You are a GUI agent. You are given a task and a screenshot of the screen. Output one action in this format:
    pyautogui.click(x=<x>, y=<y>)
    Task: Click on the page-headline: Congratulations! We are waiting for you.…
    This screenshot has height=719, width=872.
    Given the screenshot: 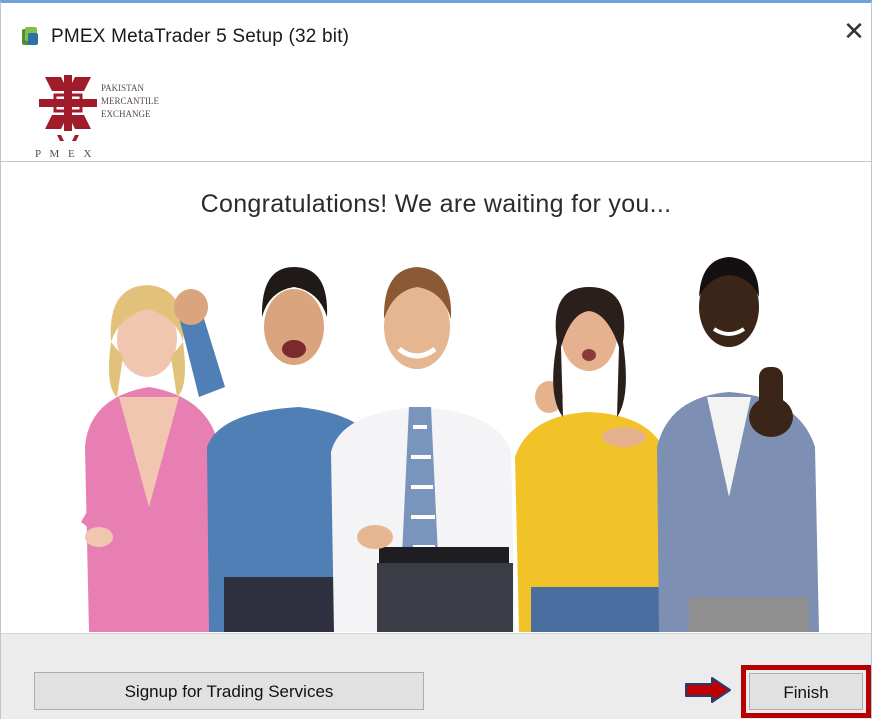 What is the action you would take?
    pyautogui.click(x=436, y=204)
    